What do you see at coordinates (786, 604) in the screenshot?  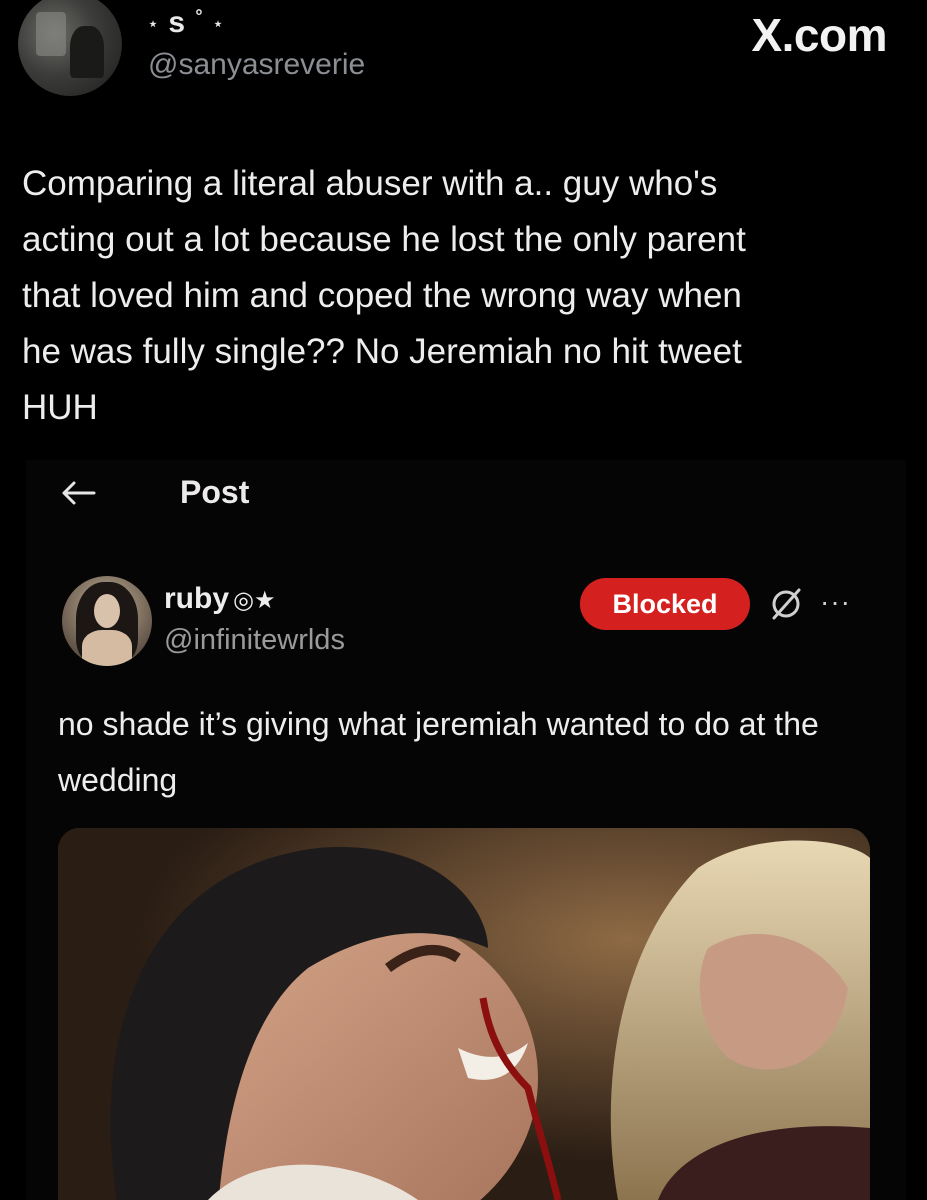 I see `mute-icon` at bounding box center [786, 604].